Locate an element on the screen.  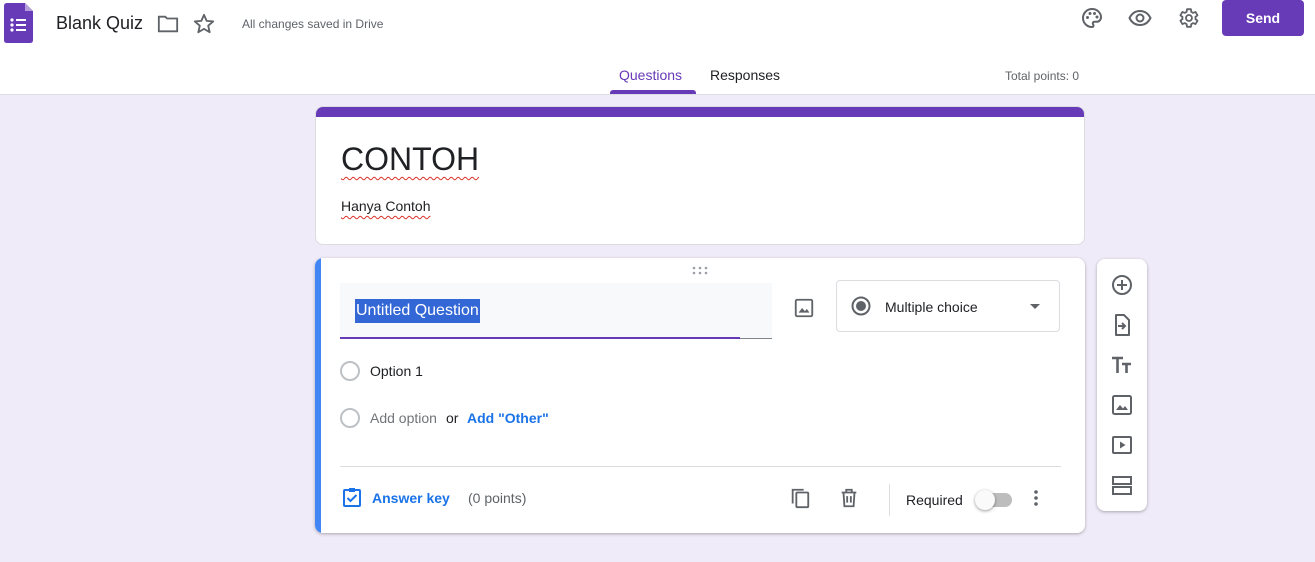
eye-icon is located at coordinates (1140, 18).